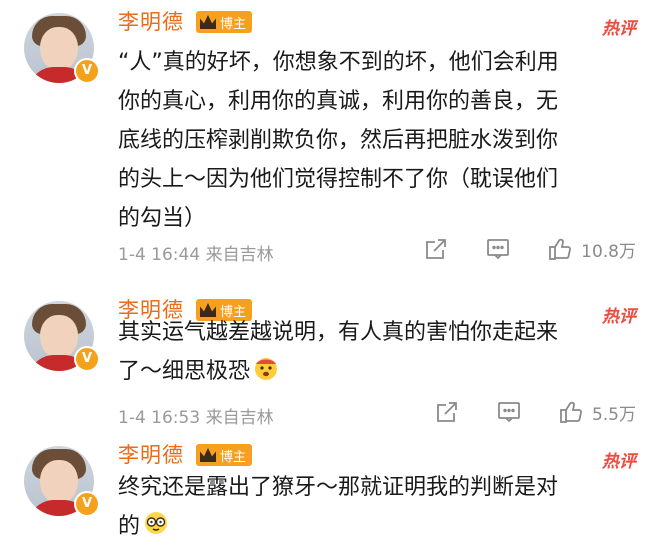 Image resolution: width=660 pixels, height=550 pixels. Describe the element at coordinates (196, 418) in the screenshot. I see `comment-meta: 1-4 16:53 来自吉林` at that location.